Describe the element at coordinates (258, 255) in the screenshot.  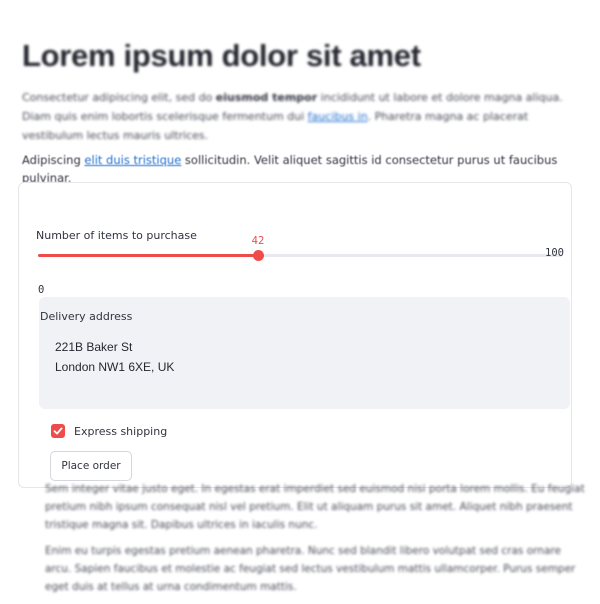
I see `slider-thumb` at that location.